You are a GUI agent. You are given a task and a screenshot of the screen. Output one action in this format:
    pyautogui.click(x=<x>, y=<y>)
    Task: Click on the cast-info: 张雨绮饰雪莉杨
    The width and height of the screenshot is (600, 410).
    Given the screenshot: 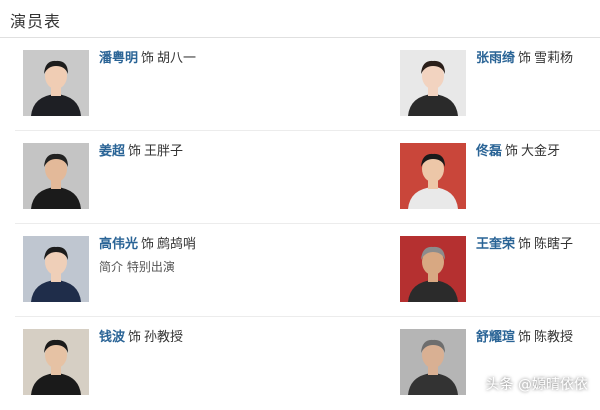 What is the action you would take?
    pyautogui.click(x=538, y=59)
    